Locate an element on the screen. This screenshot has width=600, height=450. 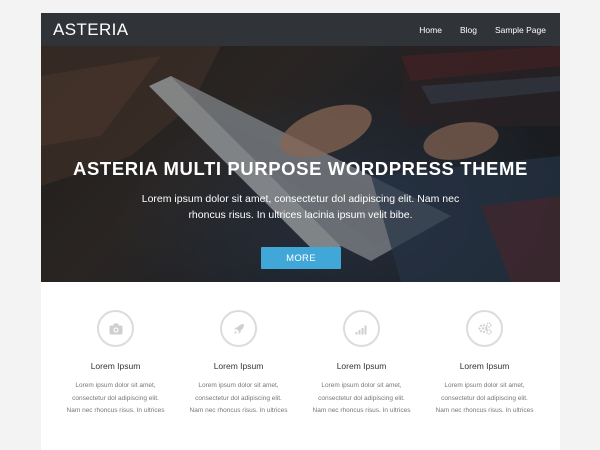
top-navigation-bar: ASTERIA Home Blog Sample Page is located at coordinates (300, 29).